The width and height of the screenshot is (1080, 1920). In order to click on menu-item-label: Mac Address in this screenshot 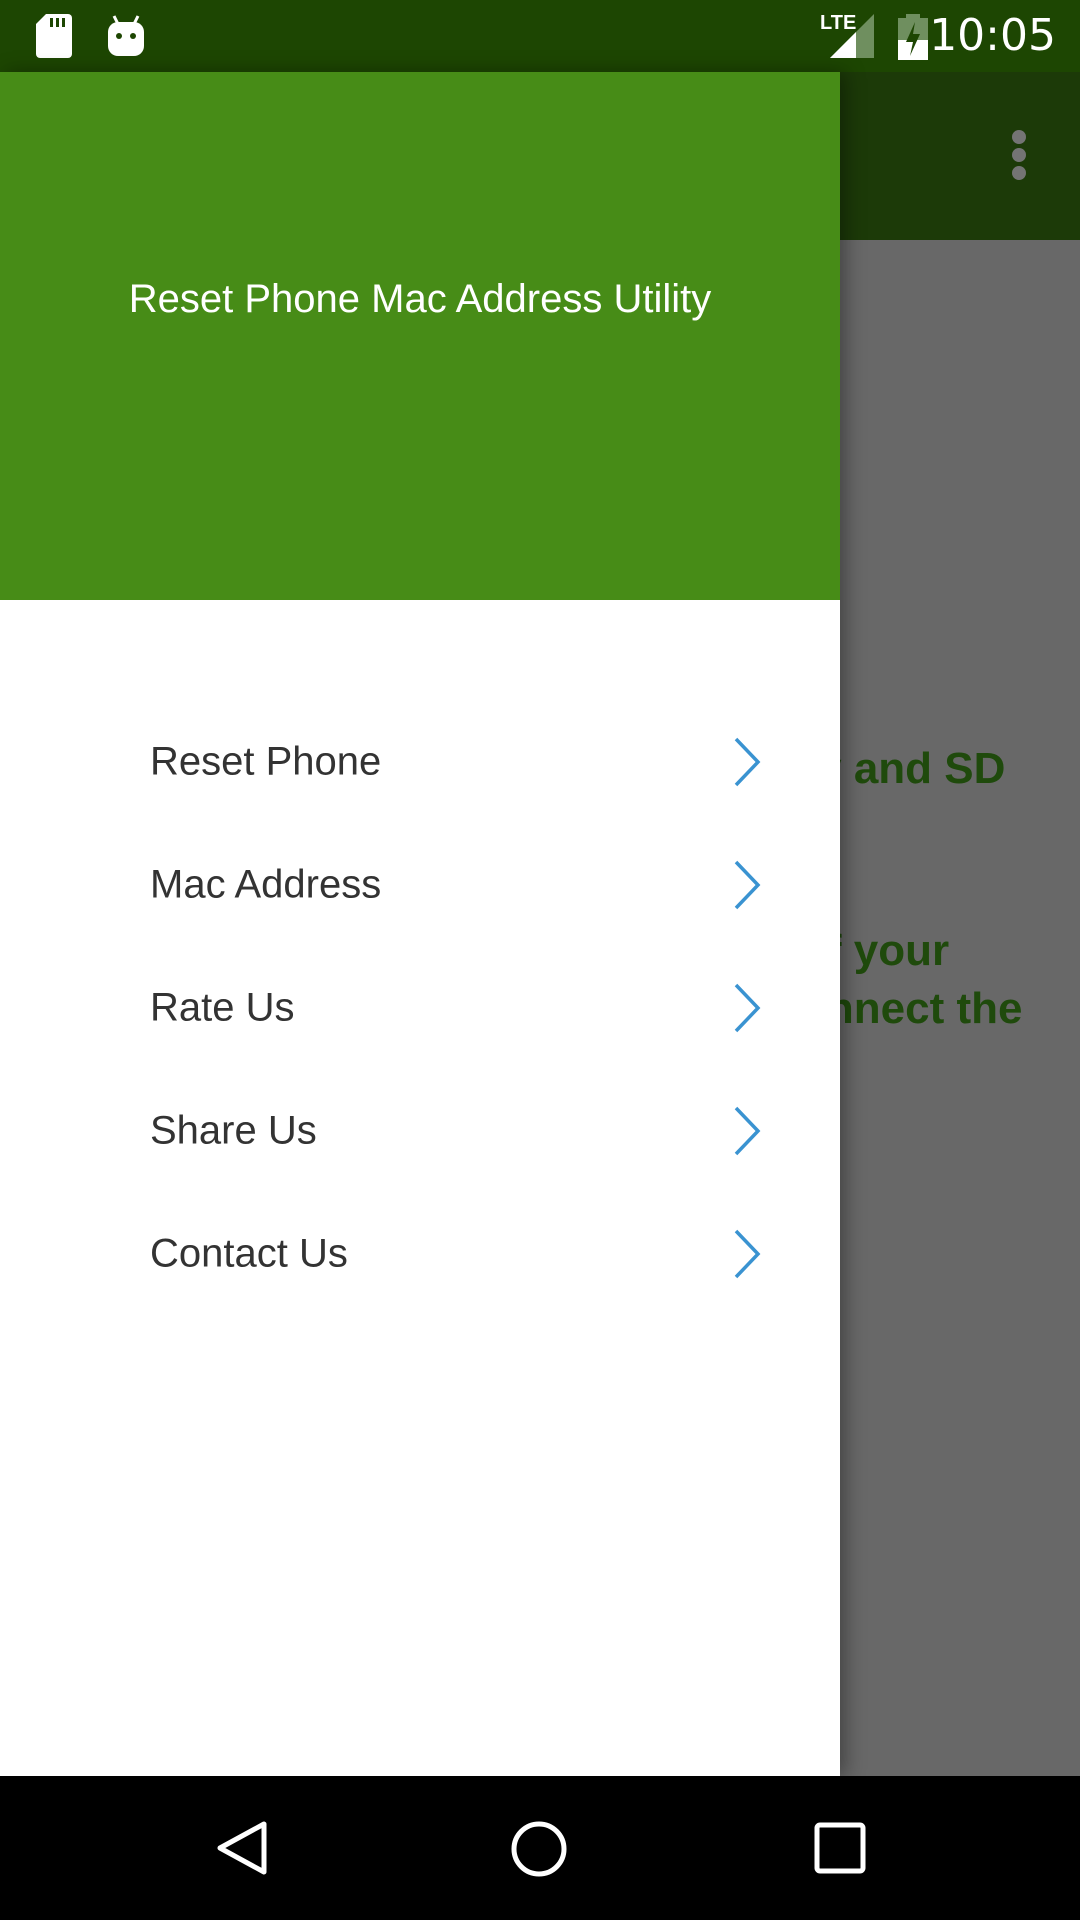, I will do `click(266, 884)`.